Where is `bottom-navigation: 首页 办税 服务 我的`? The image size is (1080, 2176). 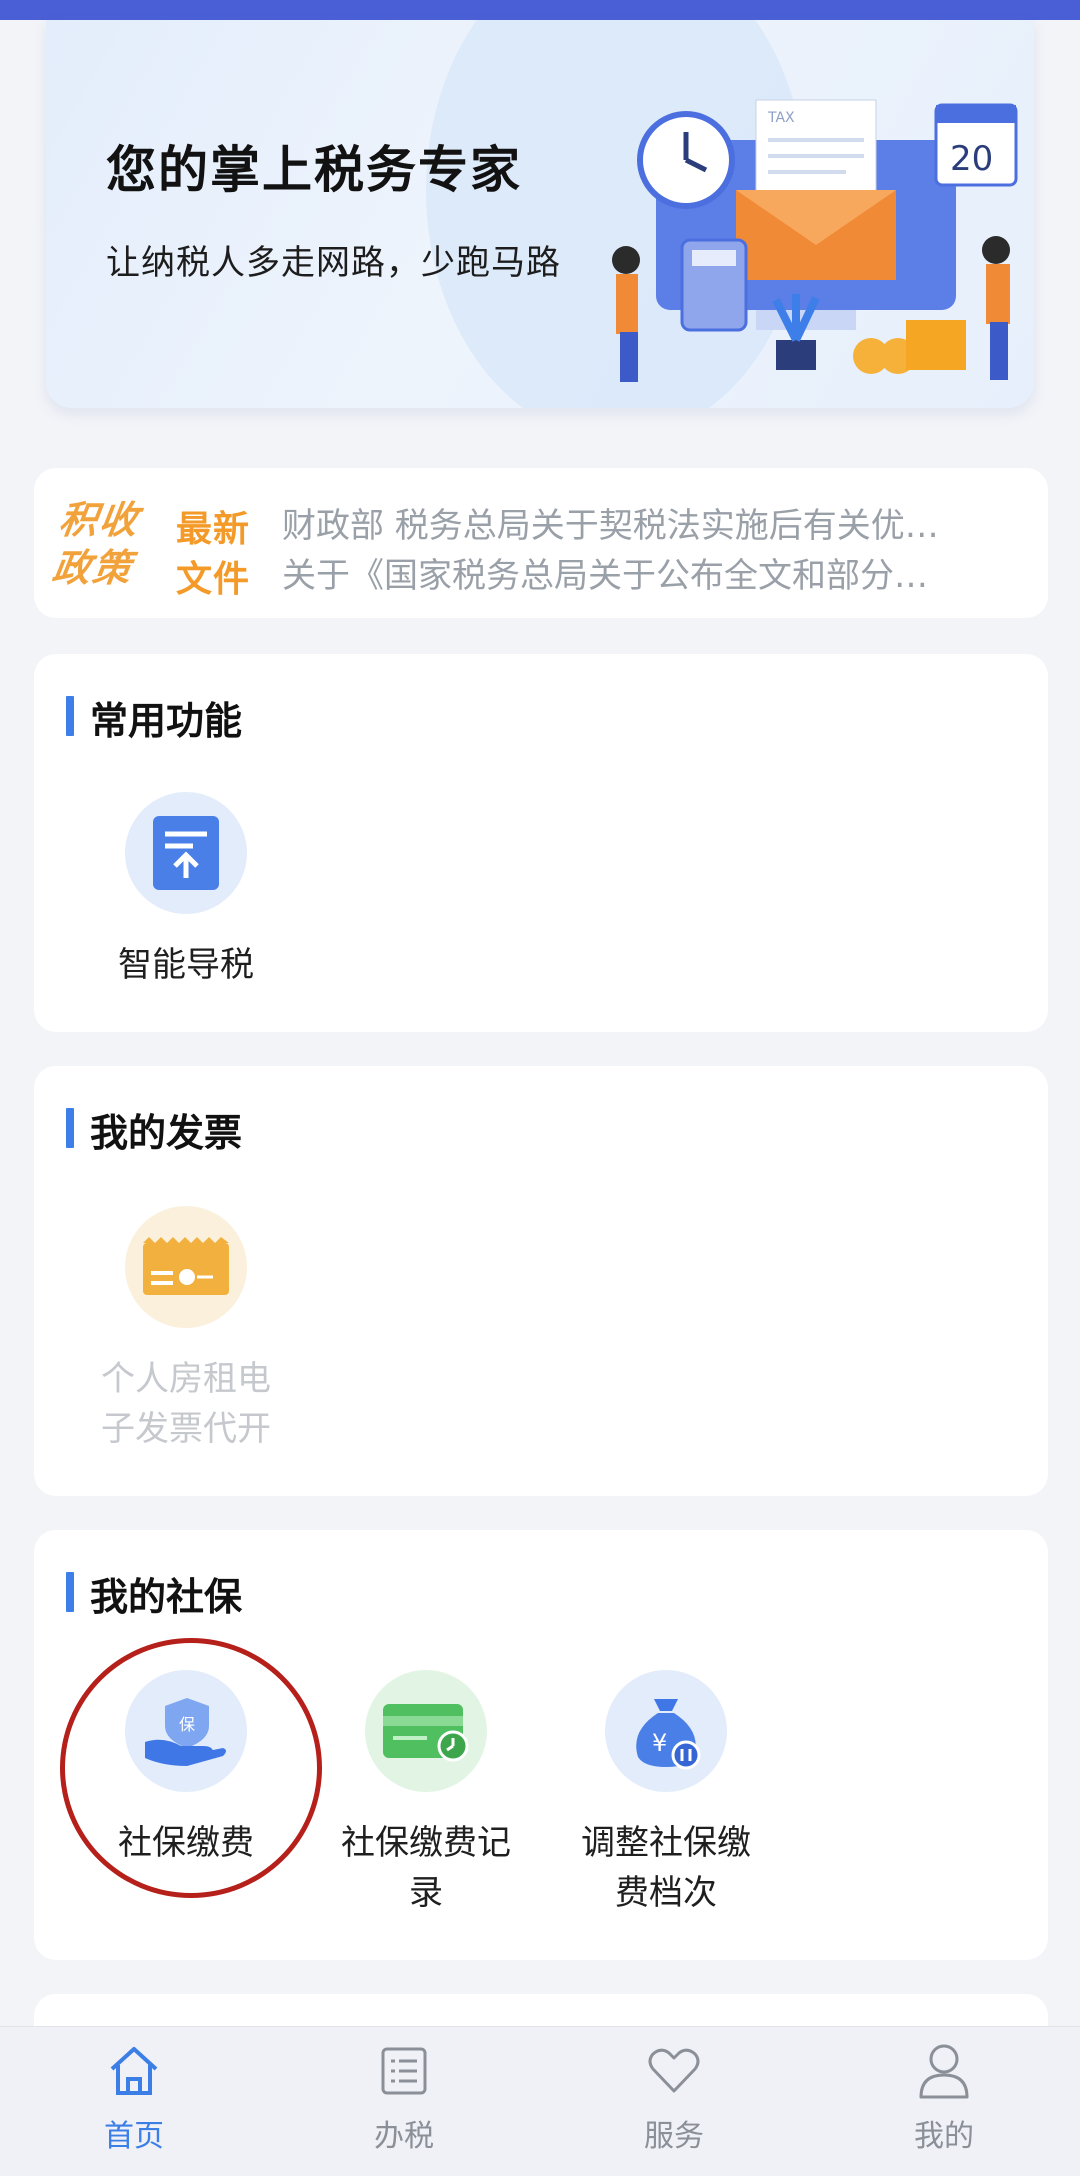
bottom-navigation: 首页 办税 服务 我的 is located at coordinates (540, 2101).